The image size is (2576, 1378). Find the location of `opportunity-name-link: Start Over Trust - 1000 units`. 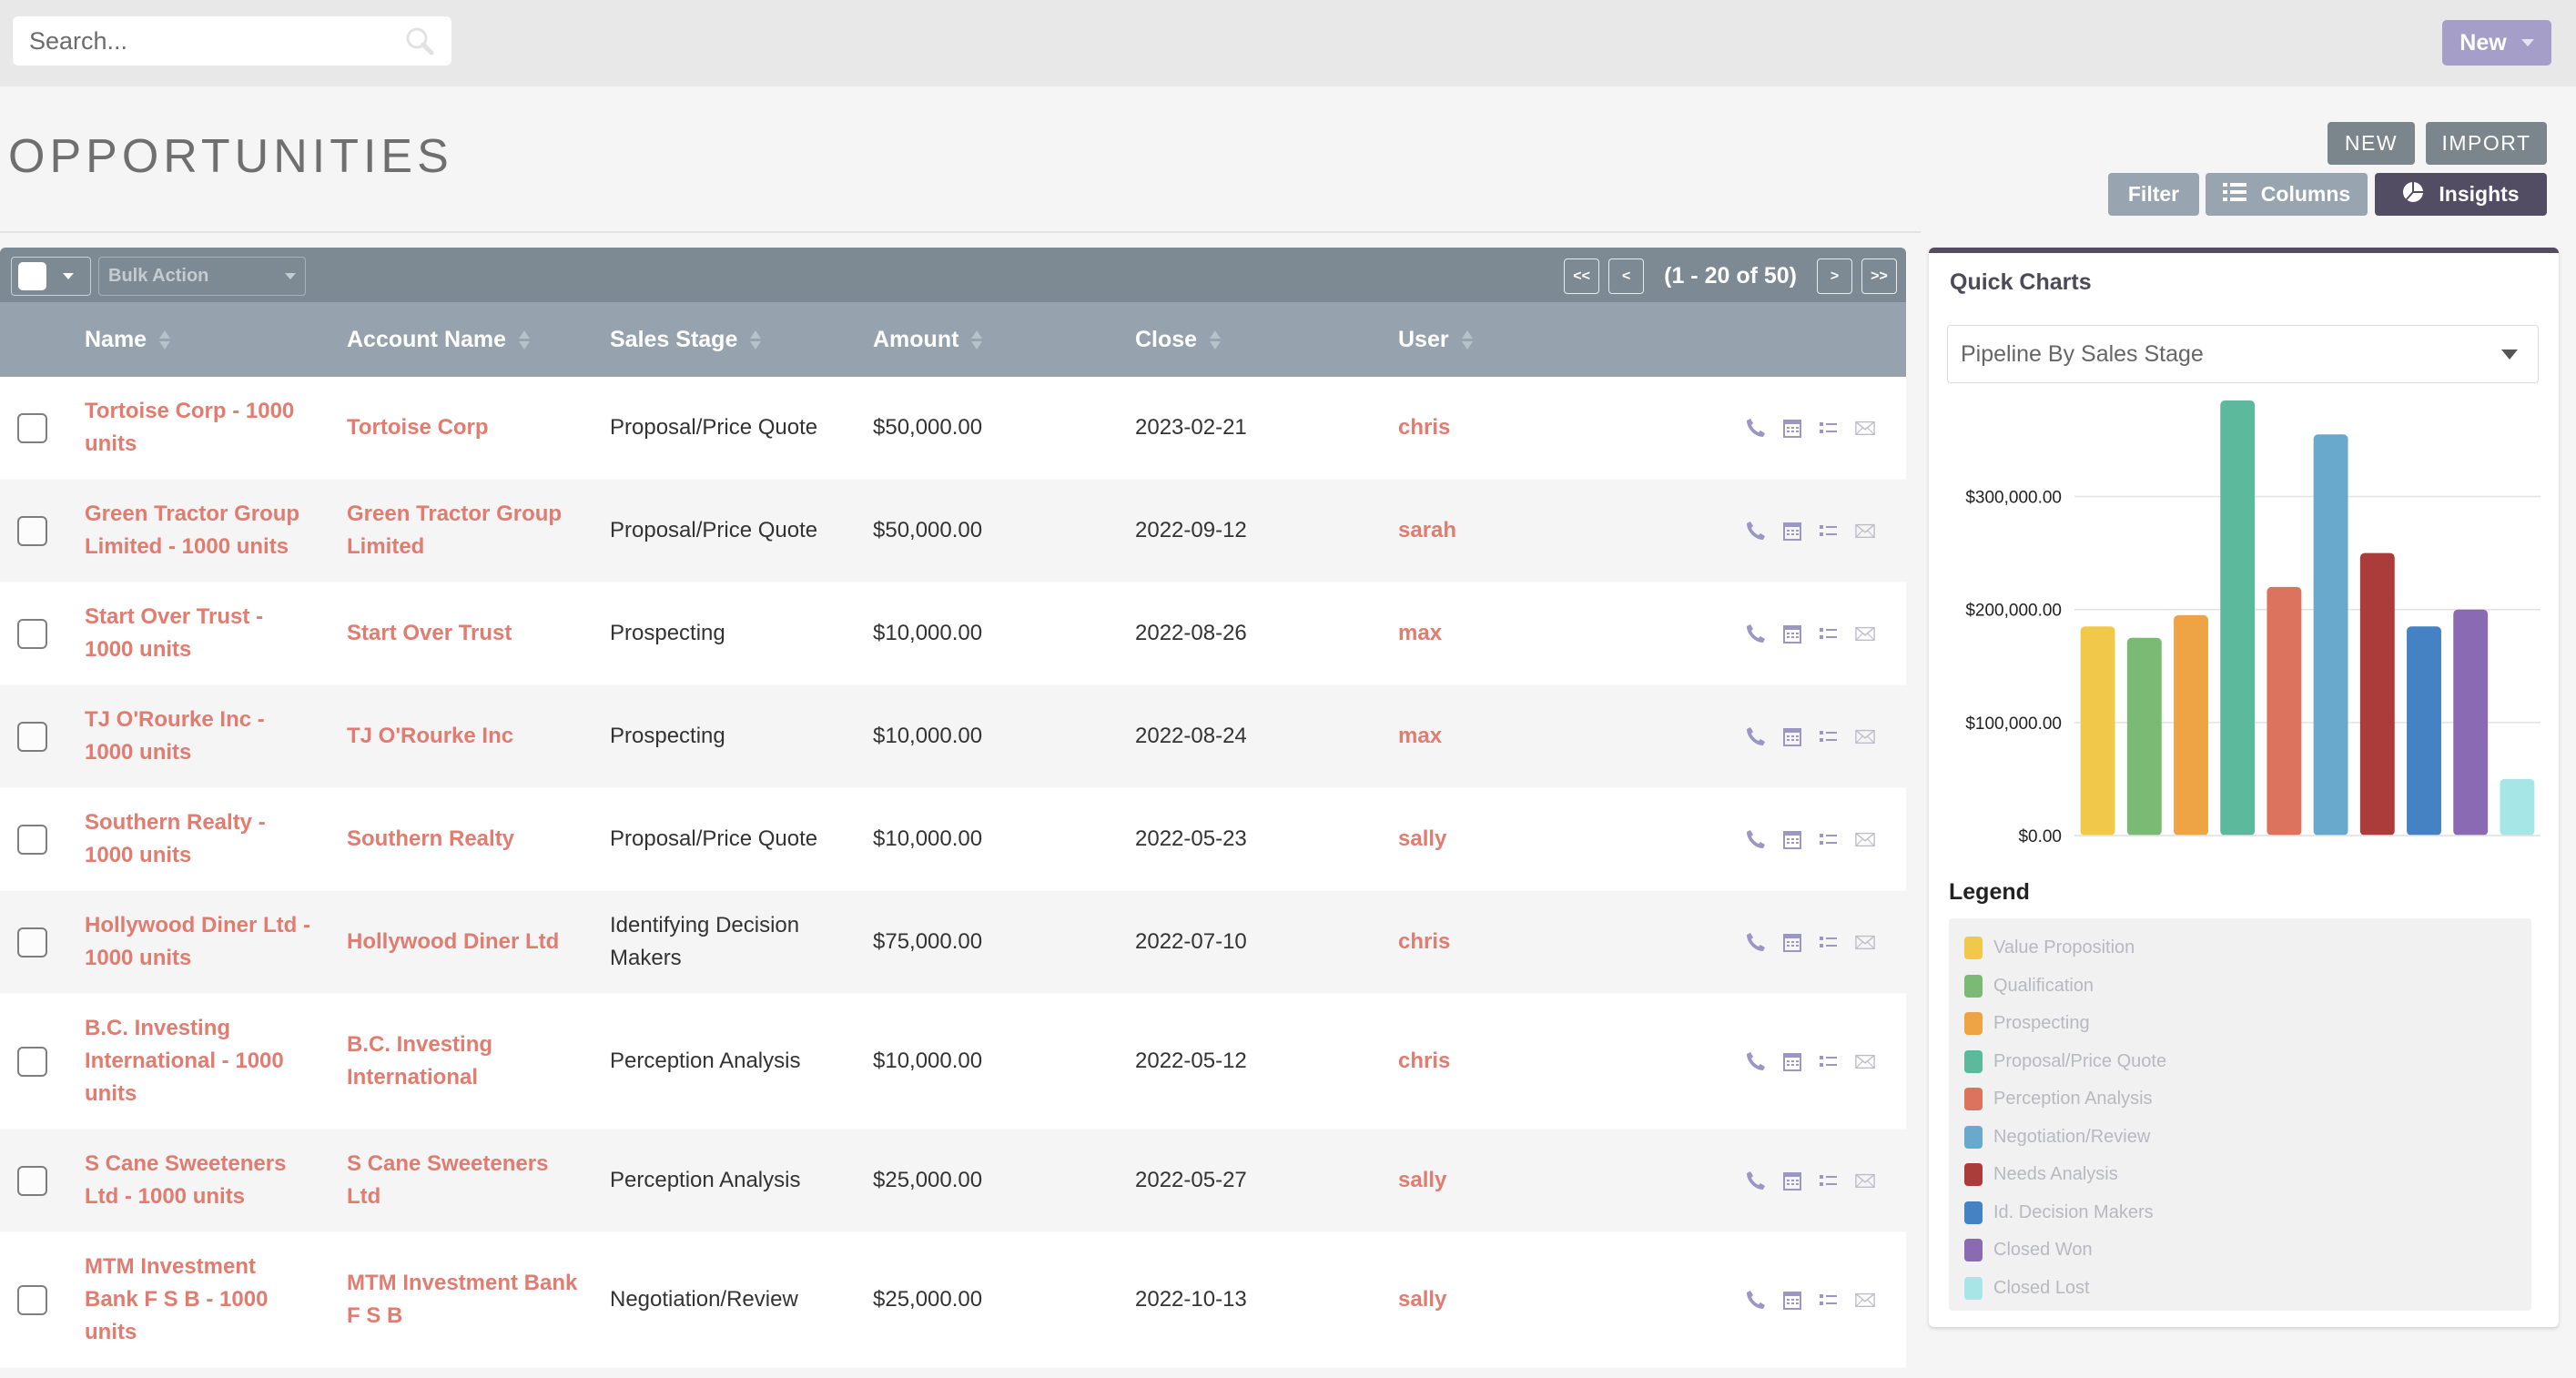

opportunity-name-link: Start Over Trust - 1000 units is located at coordinates (198, 634).